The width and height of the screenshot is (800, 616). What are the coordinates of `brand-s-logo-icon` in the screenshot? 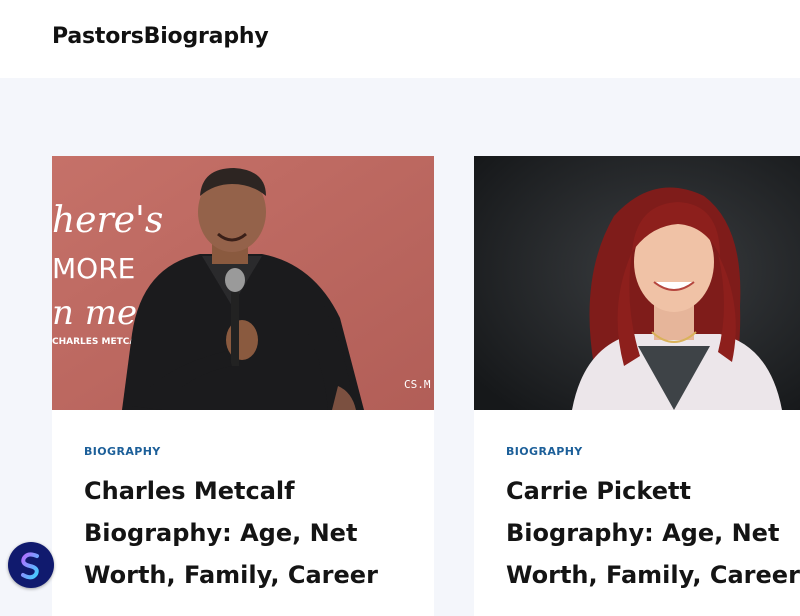 It's located at (30, 566).